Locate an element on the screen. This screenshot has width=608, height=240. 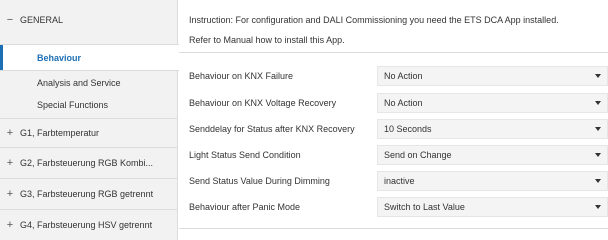
instruction-line: Refer to Manual how to install this App. is located at coordinates (267, 40).